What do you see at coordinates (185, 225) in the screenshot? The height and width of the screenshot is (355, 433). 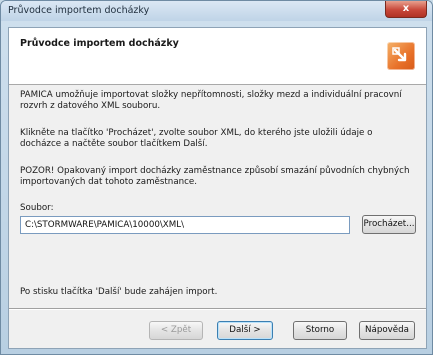 I see `file-path-input` at bounding box center [185, 225].